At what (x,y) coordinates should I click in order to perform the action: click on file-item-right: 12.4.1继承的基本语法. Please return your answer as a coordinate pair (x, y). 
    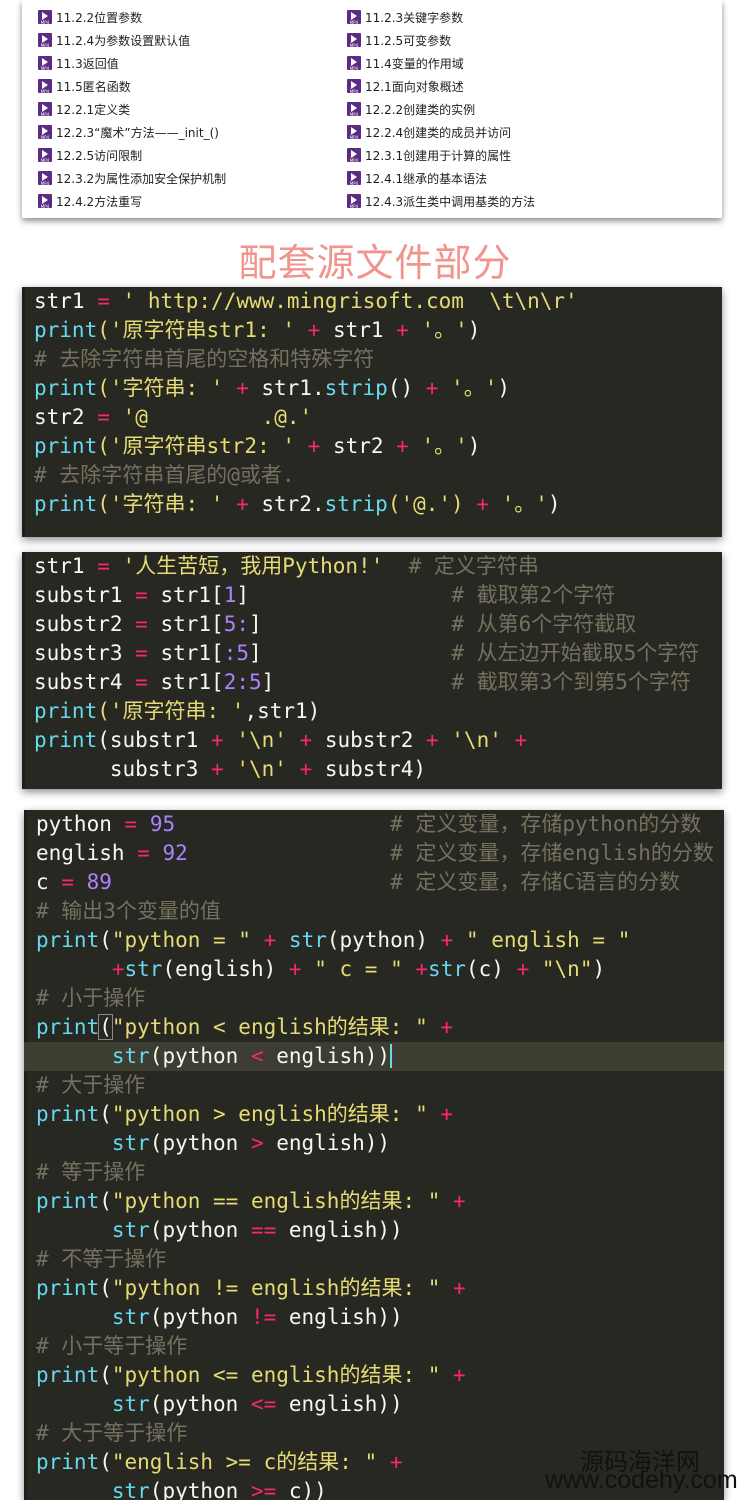
    Looking at the image, I should click on (417, 178).